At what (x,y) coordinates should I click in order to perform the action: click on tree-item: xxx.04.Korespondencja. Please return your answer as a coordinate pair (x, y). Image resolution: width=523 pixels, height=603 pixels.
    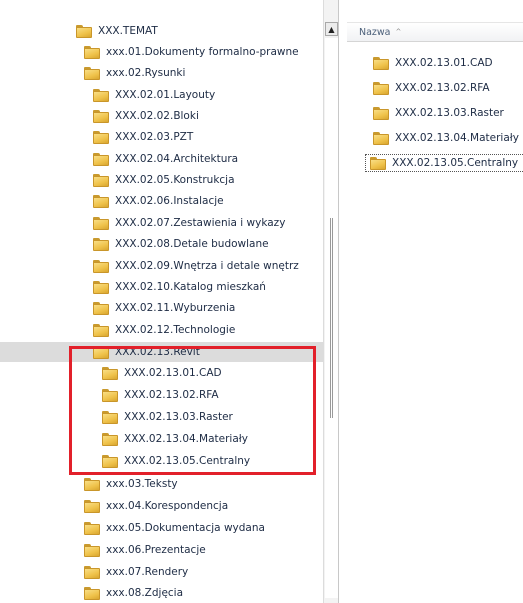
    Looking at the image, I should click on (156, 506).